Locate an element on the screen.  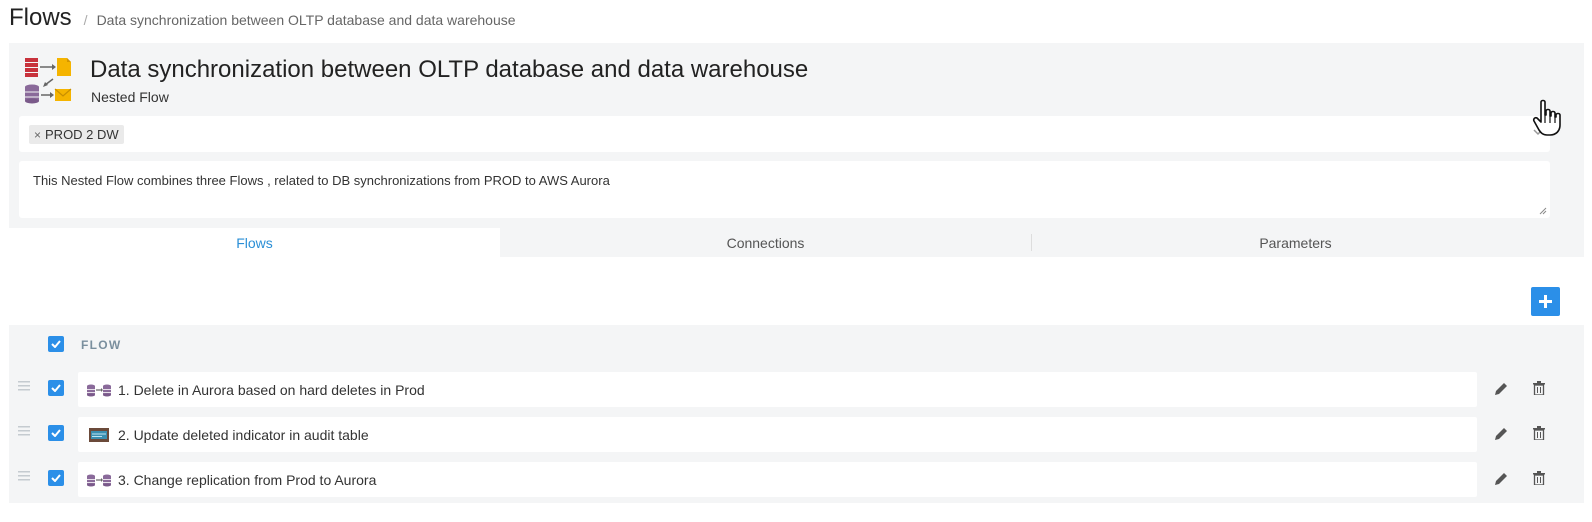
table-header: FLOW is located at coordinates (796, 345).